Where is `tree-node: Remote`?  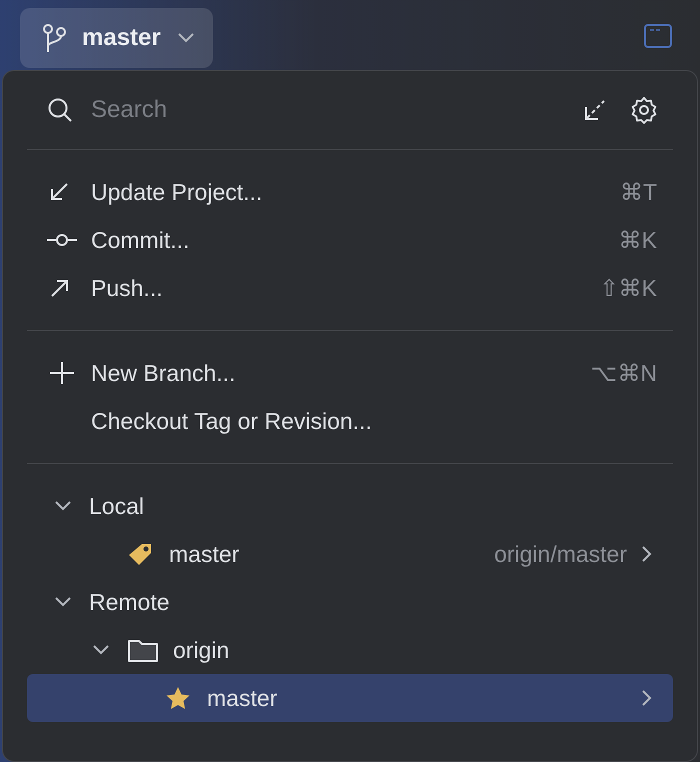 tree-node: Remote is located at coordinates (350, 602).